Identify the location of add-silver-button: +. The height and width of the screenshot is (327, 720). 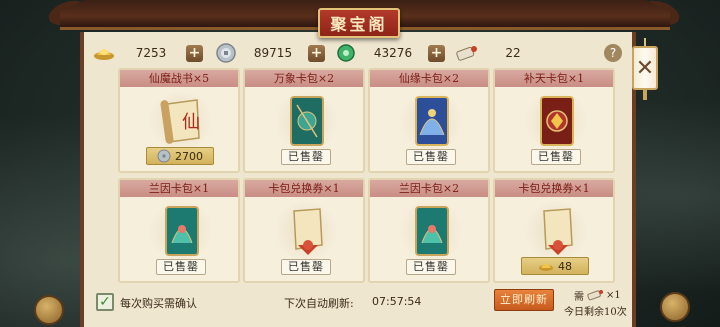
(316, 53).